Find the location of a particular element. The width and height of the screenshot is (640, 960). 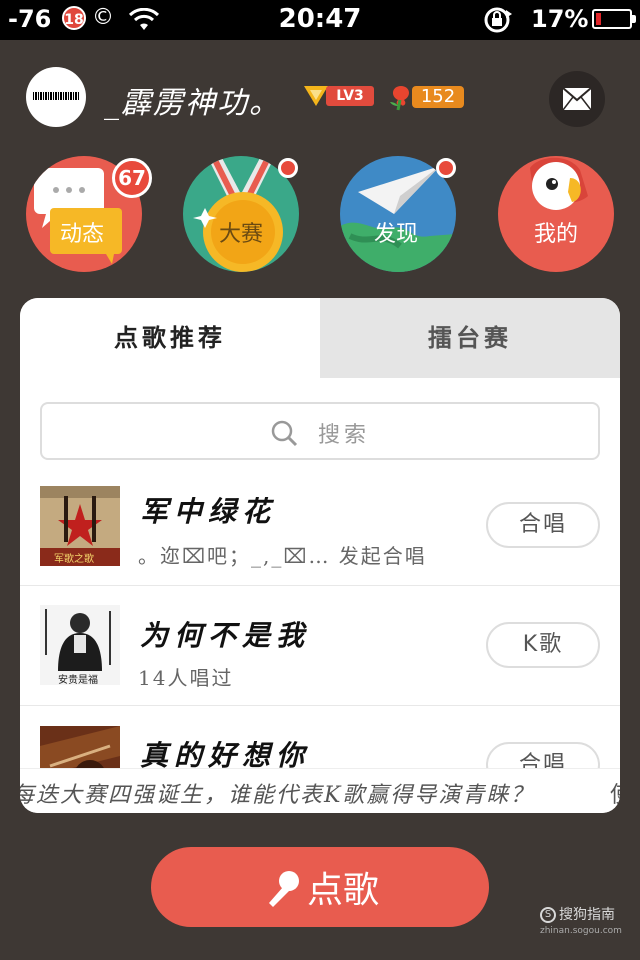

announcement-marquee: 每迭大赛四强诞生，谁能代表K歌赢得导演青睐？ 使 is located at coordinates (320, 790).